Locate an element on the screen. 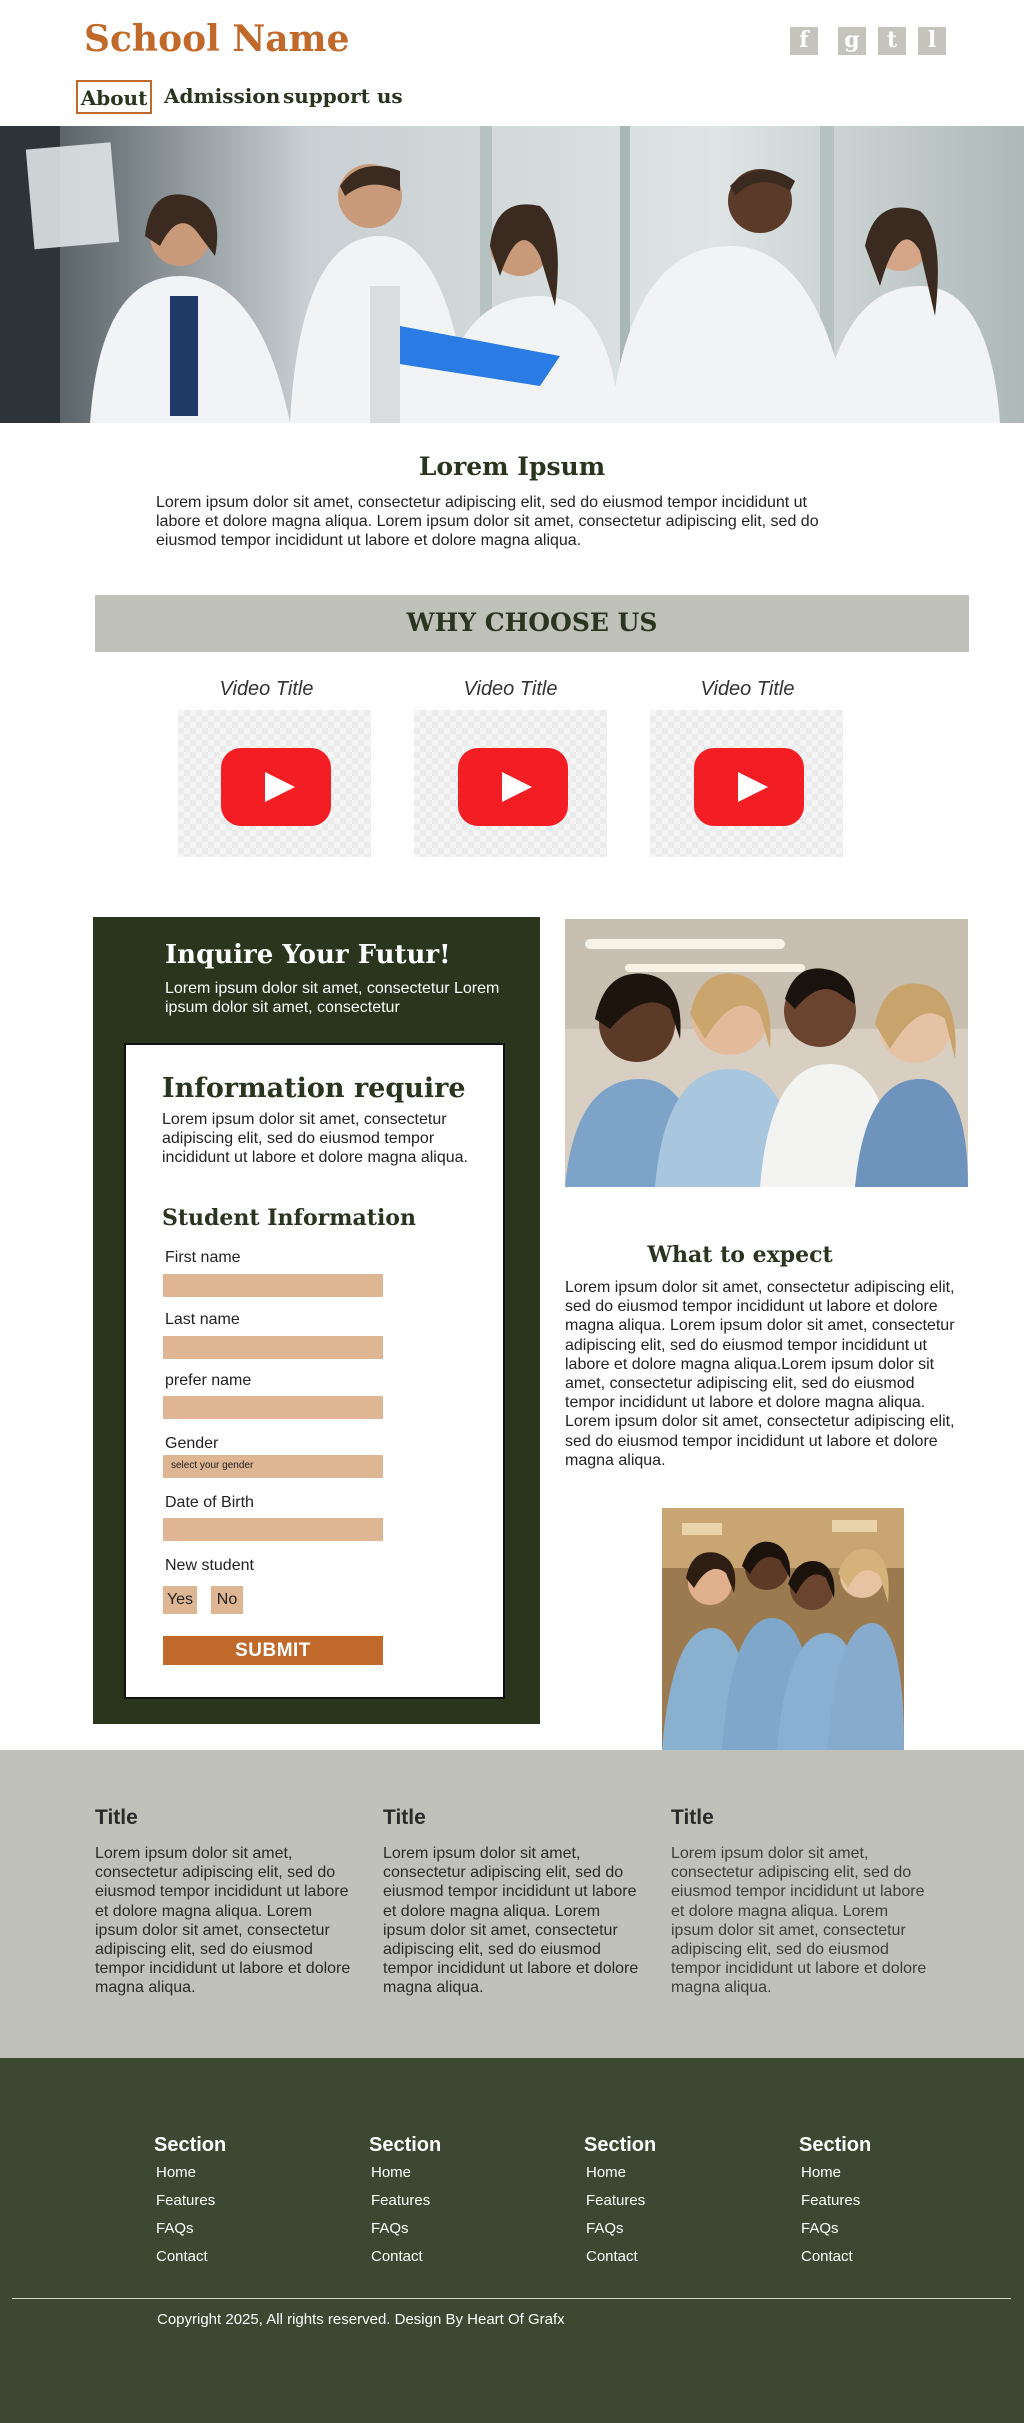 This screenshot has height=2423, width=1024. footer-section-title-2: Section is located at coordinates (405, 2145).